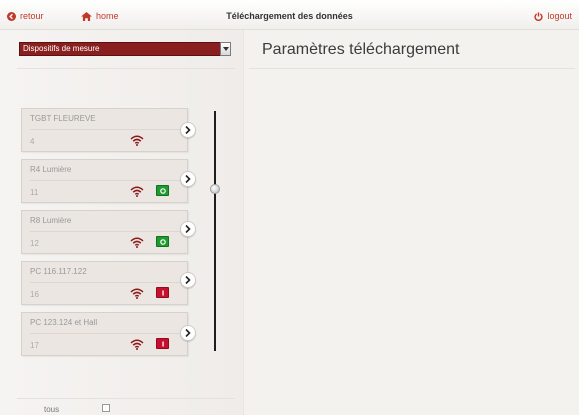  What do you see at coordinates (32, 16) in the screenshot?
I see `back-label: retour` at bounding box center [32, 16].